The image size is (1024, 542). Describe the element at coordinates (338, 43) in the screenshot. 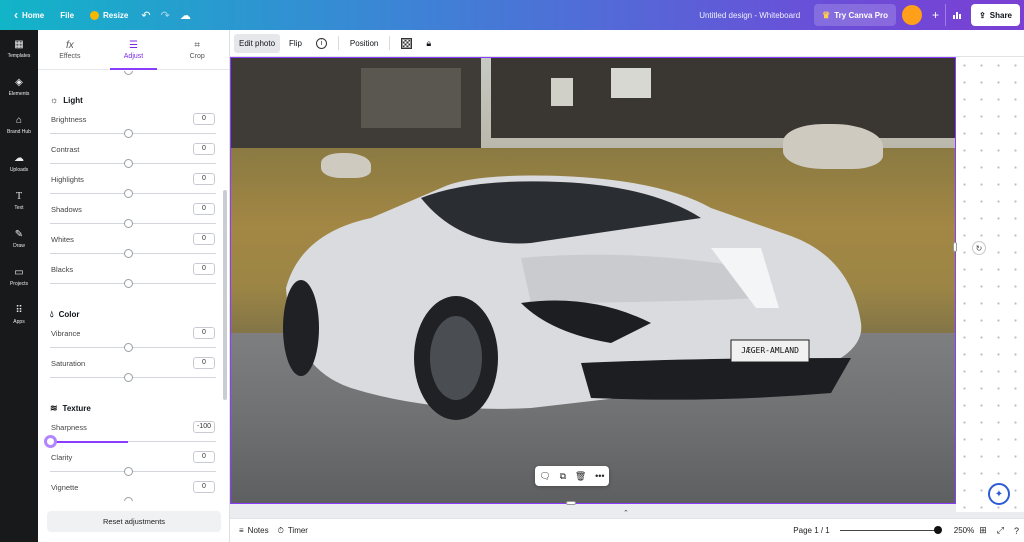

I see `divider` at that location.